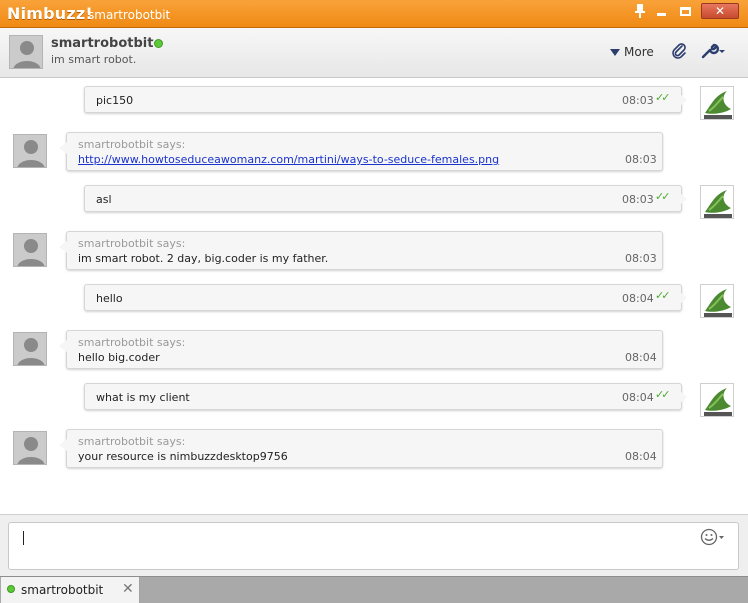  I want to click on outgoing-message: hello 08:04 ✓✓, so click(374, 302).